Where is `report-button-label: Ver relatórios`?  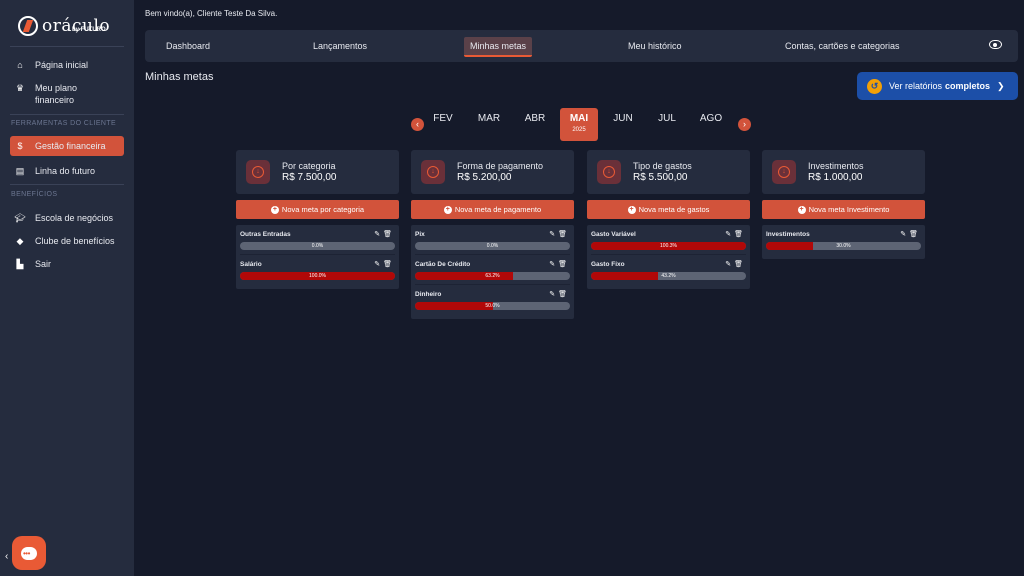
report-button-label: Ver relatórios is located at coordinates (916, 86).